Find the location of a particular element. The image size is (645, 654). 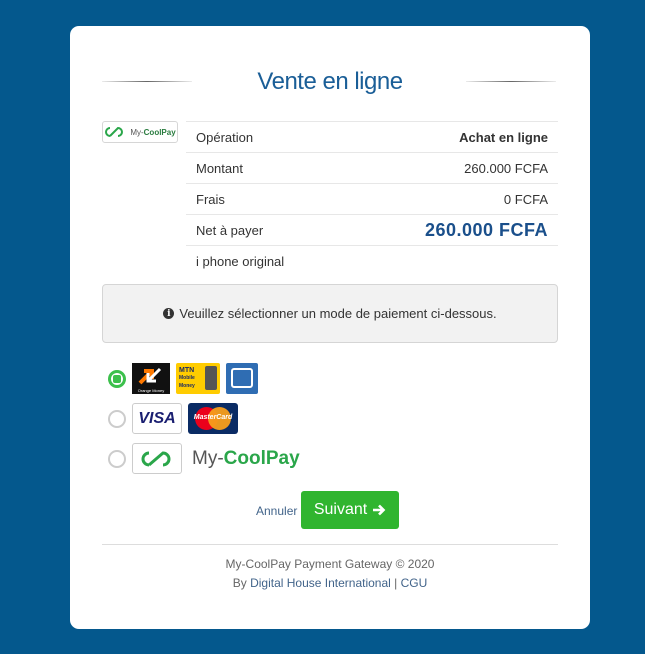

mtn-mobile-money-logo: MTN Mobile Money is located at coordinates (198, 378).